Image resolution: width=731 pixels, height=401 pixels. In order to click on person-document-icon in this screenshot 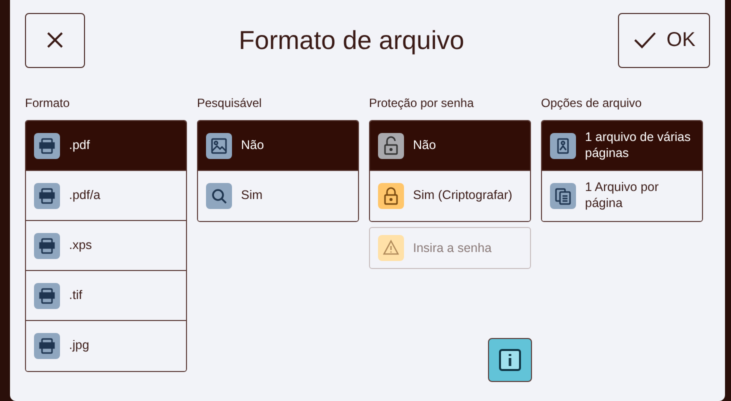, I will do `click(563, 145)`.